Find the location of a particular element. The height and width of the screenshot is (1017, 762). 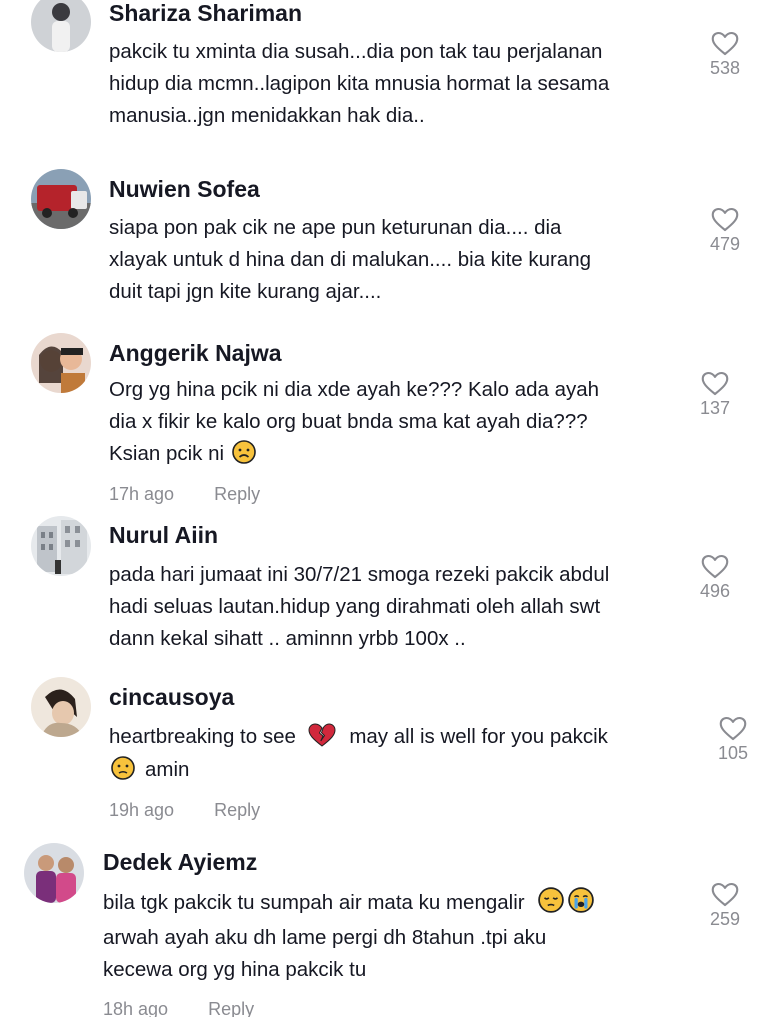

like-count: 259 is located at coordinates (725, 919).